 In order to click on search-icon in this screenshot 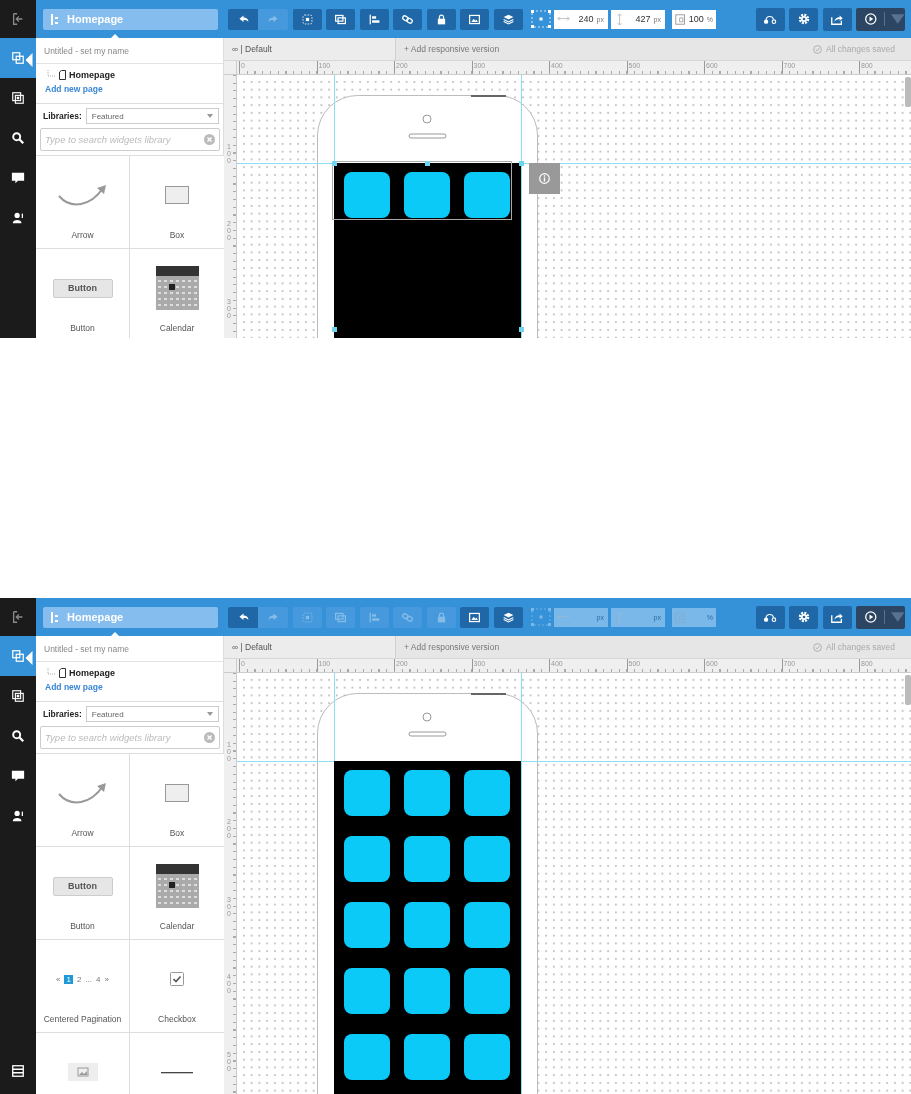, I will do `click(18, 138)`.